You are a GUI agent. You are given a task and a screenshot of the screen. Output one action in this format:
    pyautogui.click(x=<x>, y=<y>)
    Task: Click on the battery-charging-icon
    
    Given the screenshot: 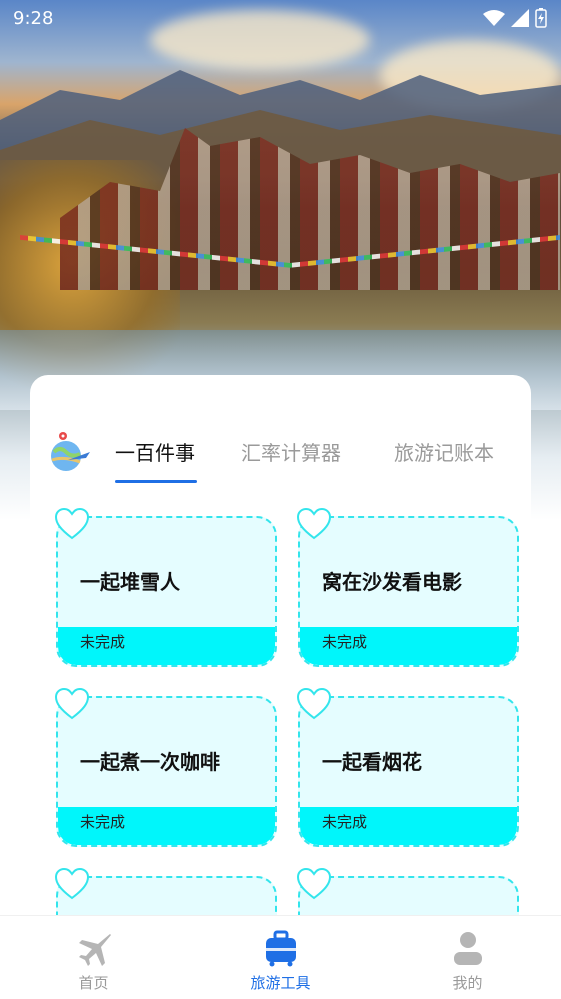 What is the action you would take?
    pyautogui.click(x=541, y=18)
    